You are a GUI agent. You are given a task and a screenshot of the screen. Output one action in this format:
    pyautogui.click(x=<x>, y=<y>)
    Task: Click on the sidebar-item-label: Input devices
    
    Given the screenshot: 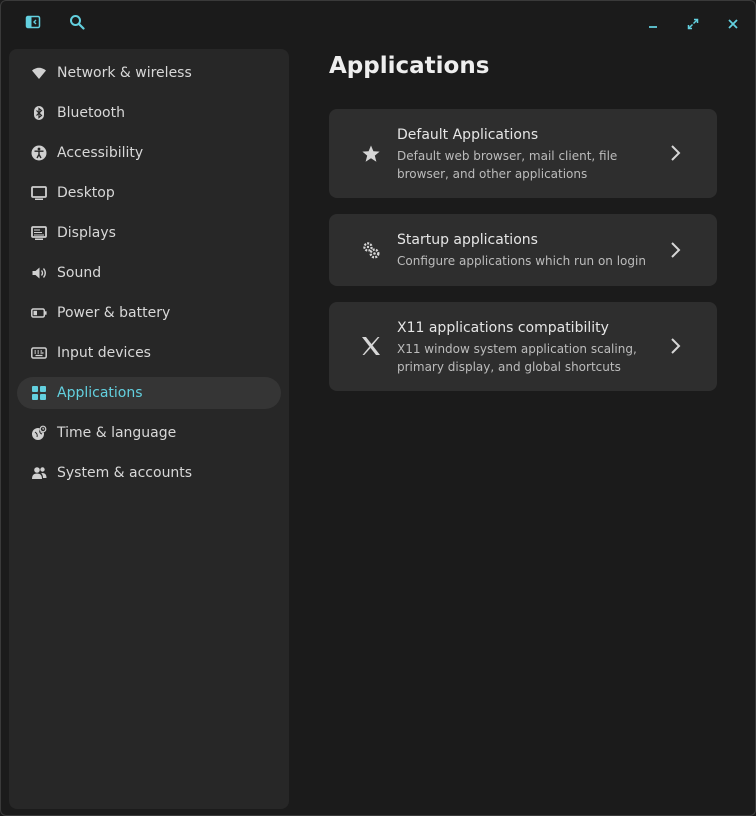 What is the action you would take?
    pyautogui.click(x=104, y=353)
    